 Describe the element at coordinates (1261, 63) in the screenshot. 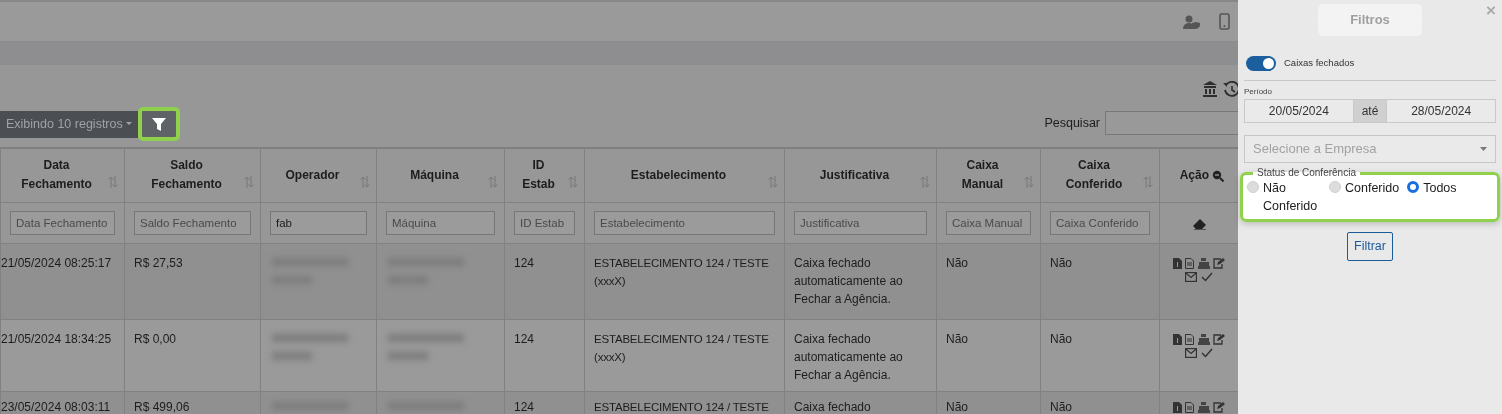

I see `toggle-switch` at that location.